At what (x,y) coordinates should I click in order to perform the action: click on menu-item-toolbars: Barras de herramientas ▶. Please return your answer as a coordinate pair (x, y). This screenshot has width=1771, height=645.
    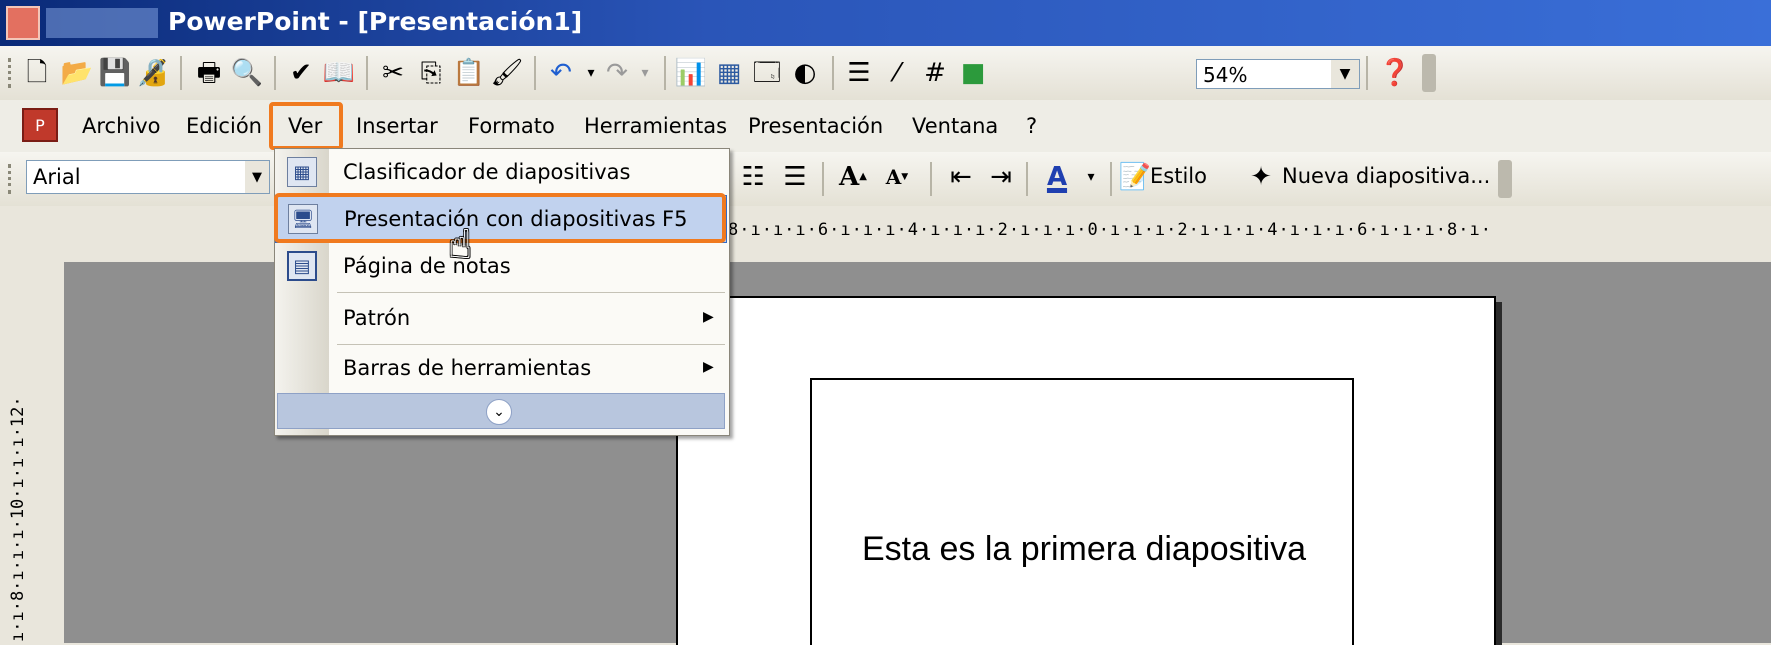
    Looking at the image, I should click on (501, 369).